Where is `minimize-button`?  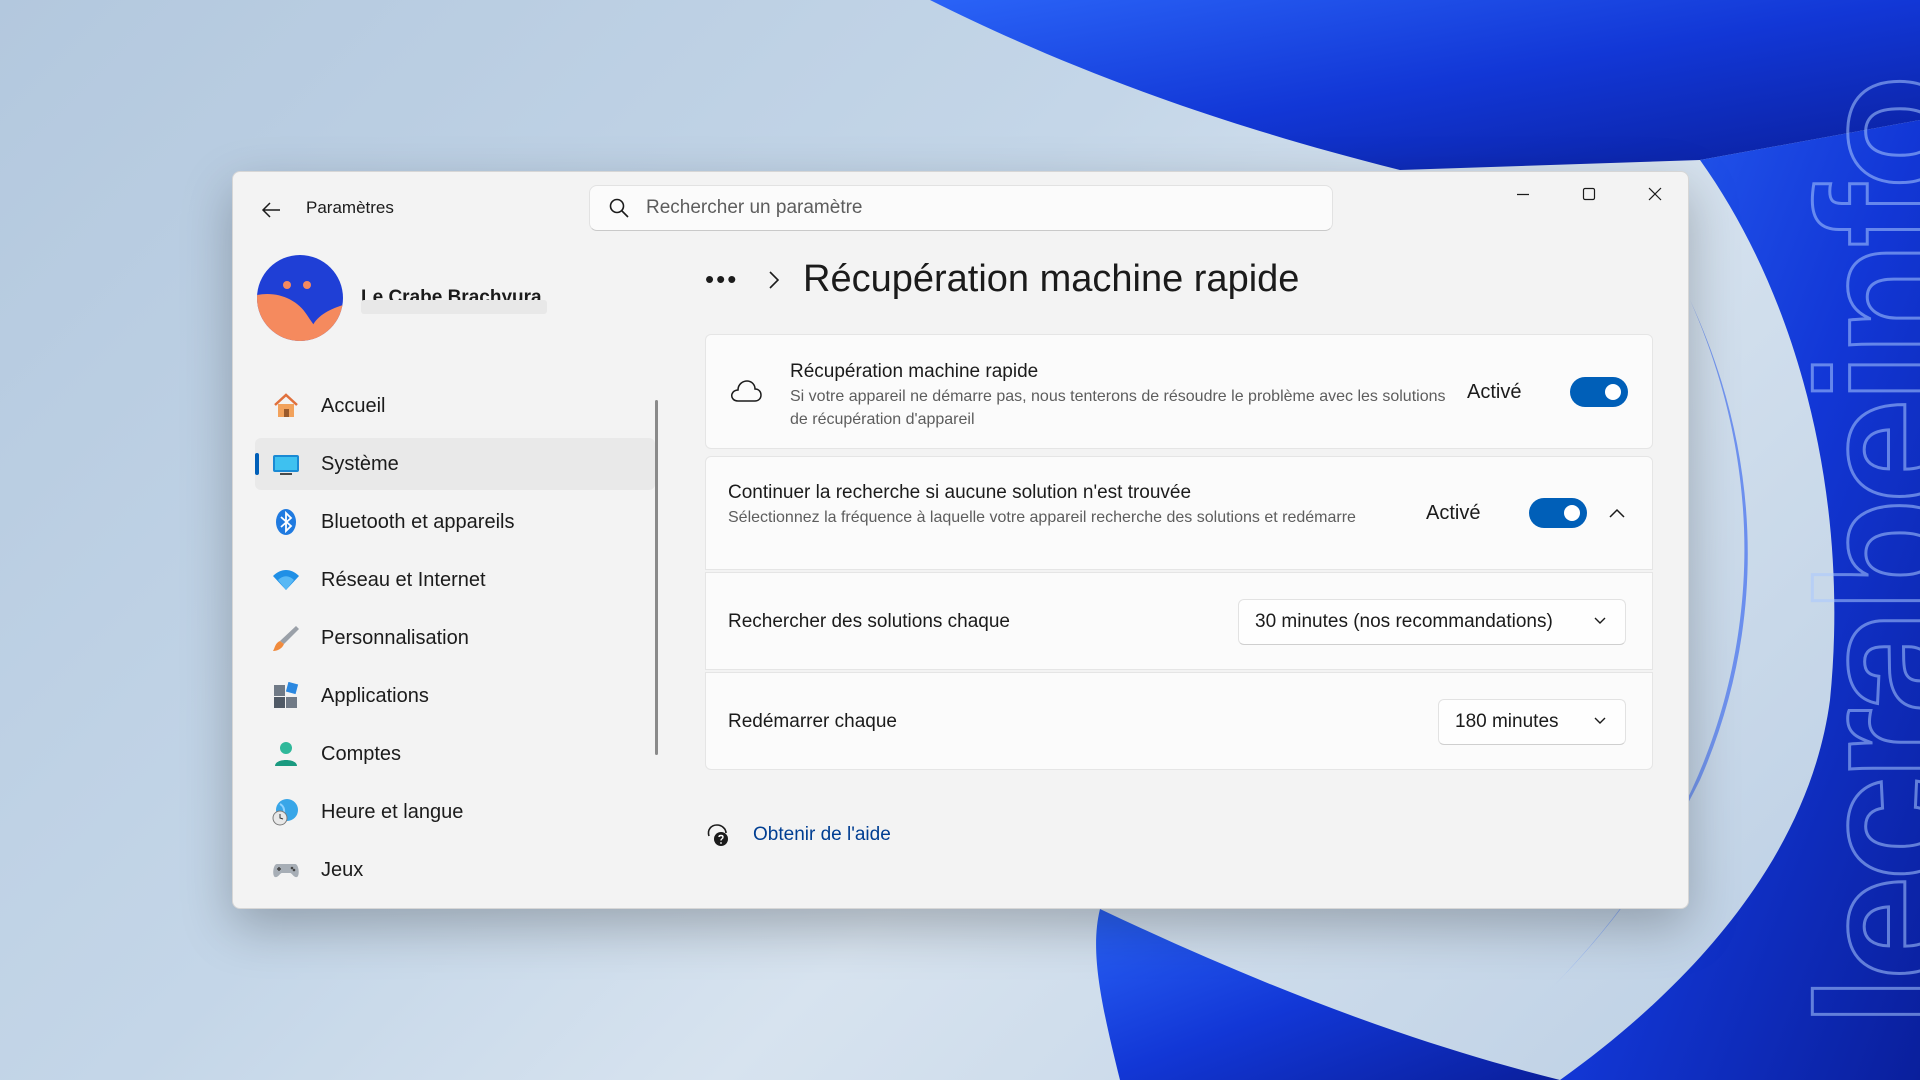
minimize-button is located at coordinates (1523, 194).